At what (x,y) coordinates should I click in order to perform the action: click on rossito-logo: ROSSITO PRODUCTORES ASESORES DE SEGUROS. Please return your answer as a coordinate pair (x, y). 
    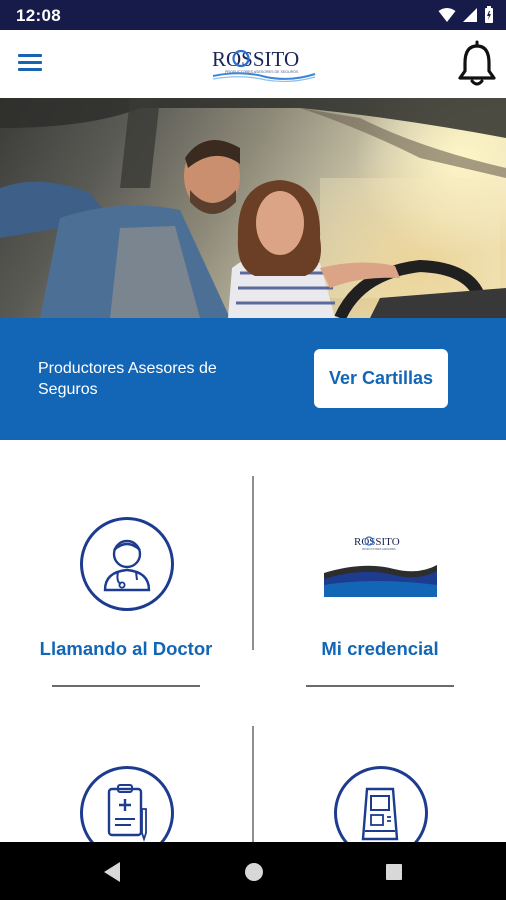
    Looking at the image, I should click on (264, 64).